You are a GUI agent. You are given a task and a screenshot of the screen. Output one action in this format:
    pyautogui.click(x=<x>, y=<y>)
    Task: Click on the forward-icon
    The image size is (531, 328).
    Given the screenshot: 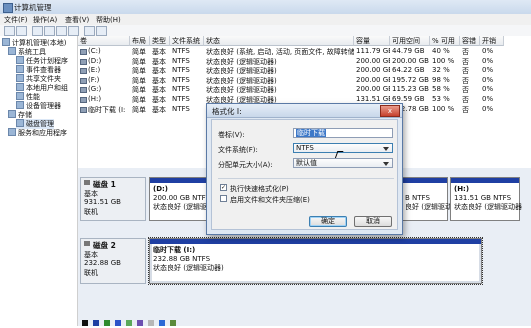 What is the action you would take?
    pyautogui.click(x=21, y=31)
    